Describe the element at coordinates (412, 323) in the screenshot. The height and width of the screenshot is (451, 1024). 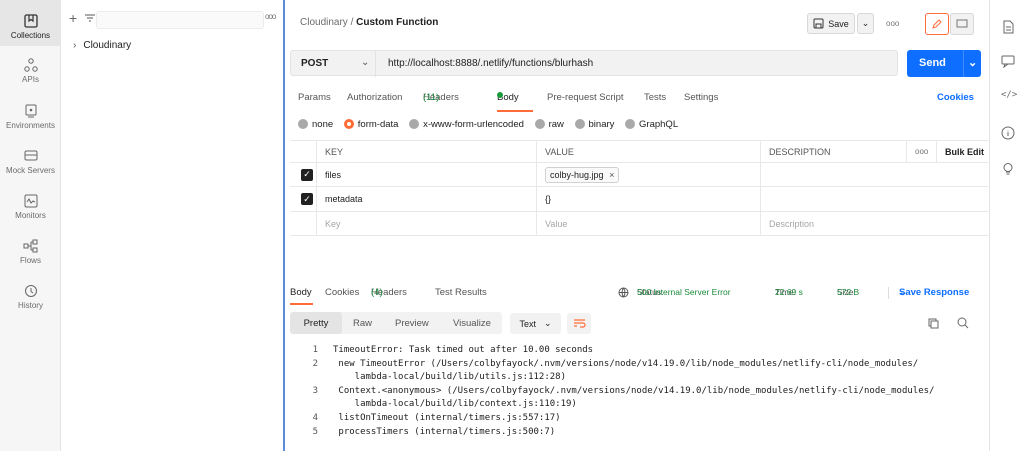
I see `view-preview: Preview` at that location.